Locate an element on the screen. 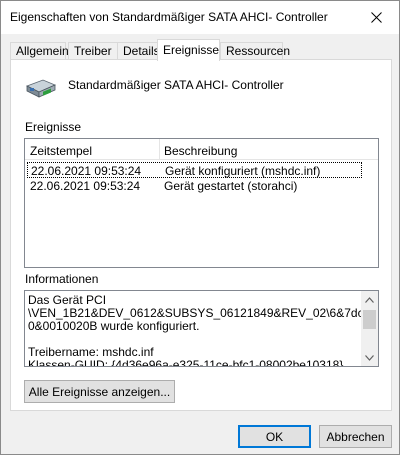  chevron-down-icon is located at coordinates (369, 357).